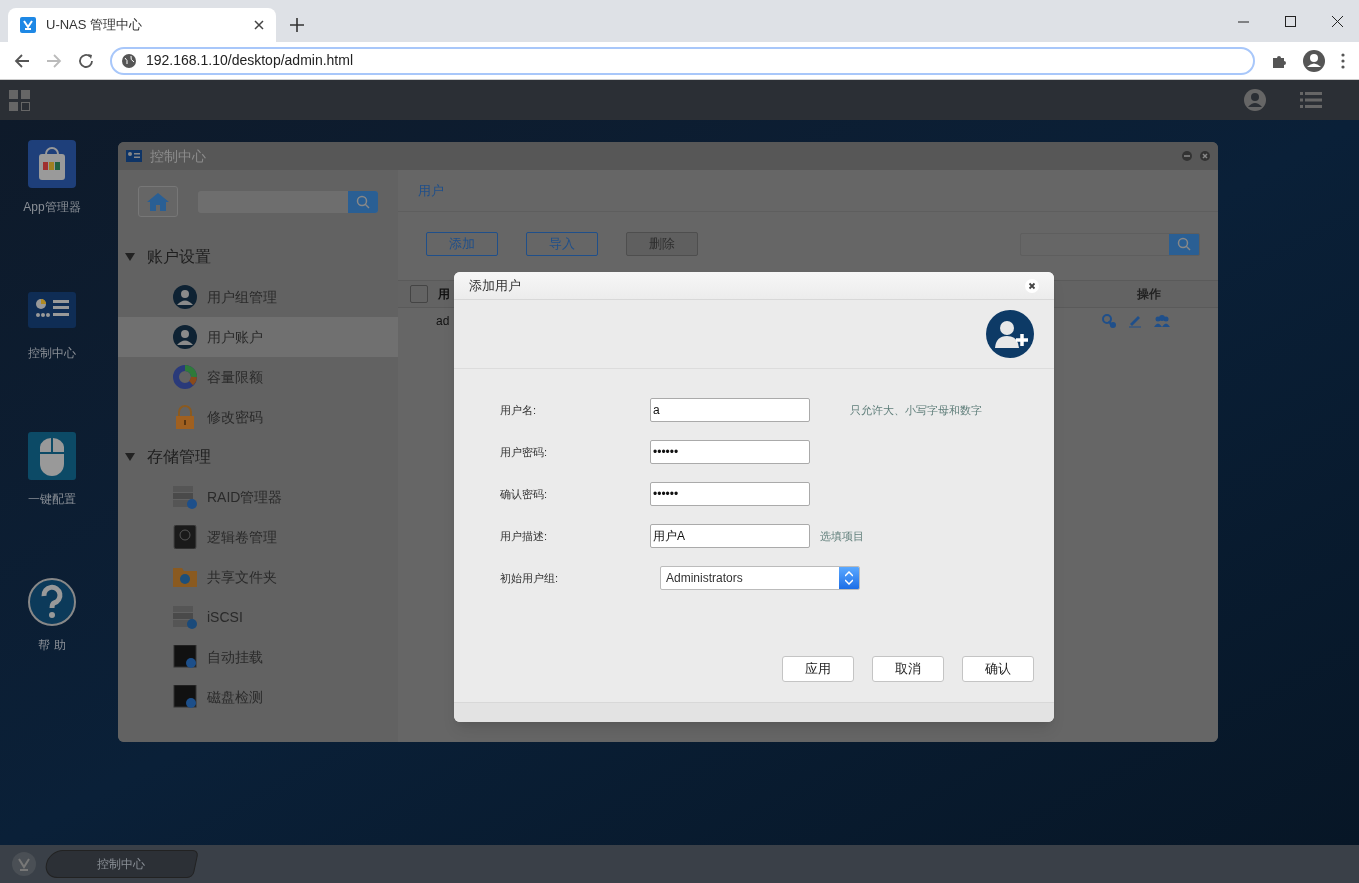  I want to click on hint-text: 只允许大、小写字母和数字, so click(916, 410).